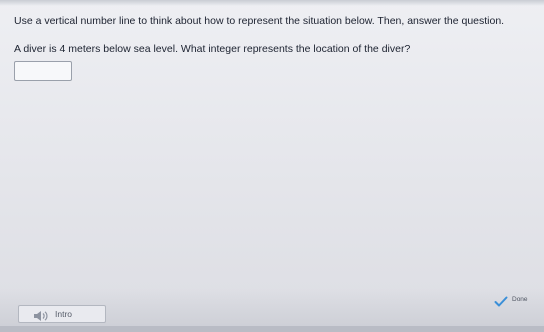  I want to click on top-edge, so click(272, 3).